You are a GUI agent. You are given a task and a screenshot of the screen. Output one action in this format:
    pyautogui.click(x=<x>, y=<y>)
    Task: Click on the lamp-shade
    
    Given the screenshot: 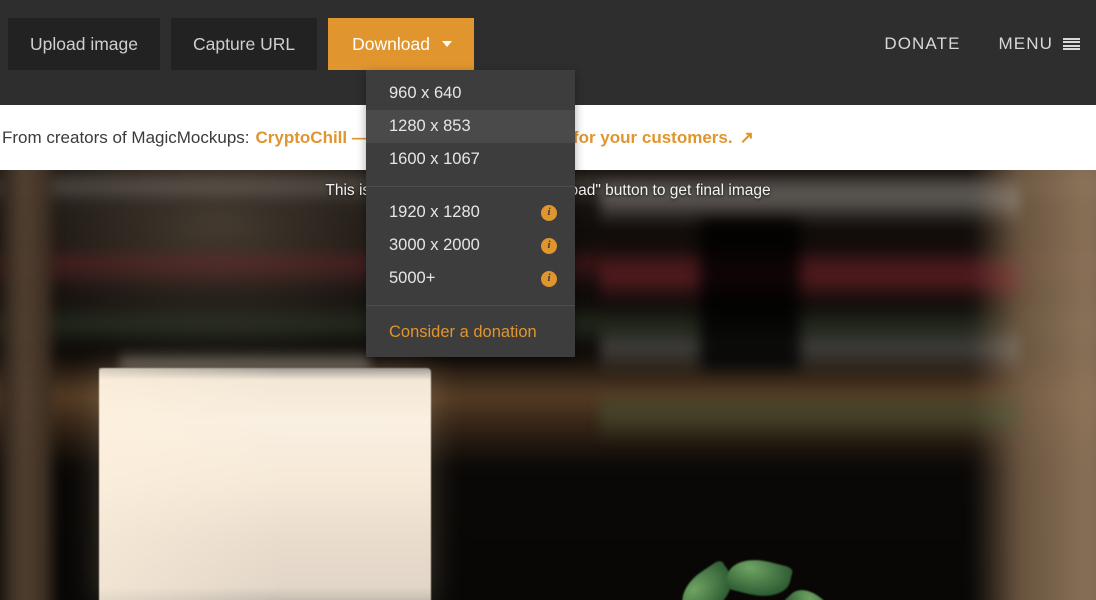 What is the action you would take?
    pyautogui.click(x=265, y=484)
    